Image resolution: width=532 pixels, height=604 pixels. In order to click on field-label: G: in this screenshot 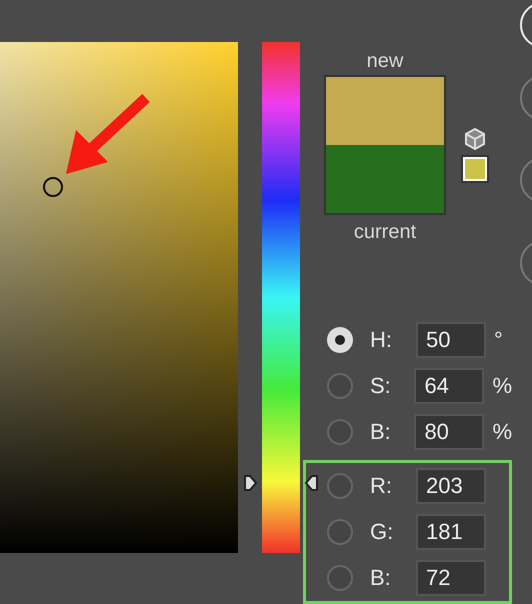, I will do `click(382, 532)`.